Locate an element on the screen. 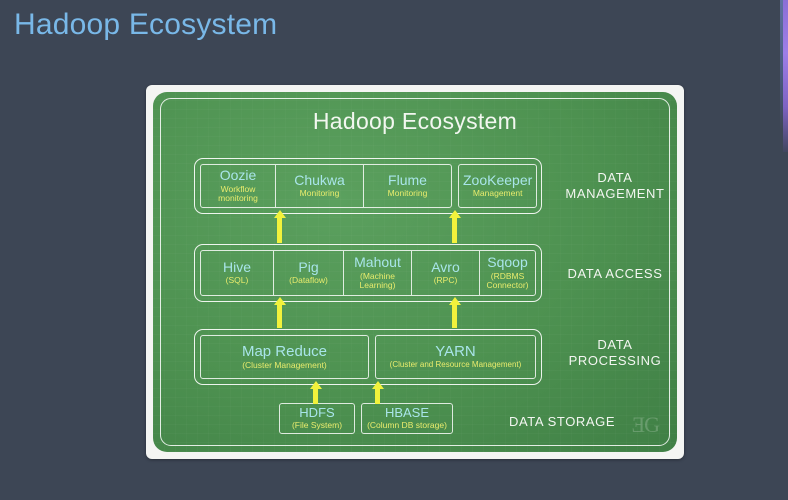 This screenshot has width=788, height=500. component-flume: Flume Monitoring is located at coordinates (407, 186).